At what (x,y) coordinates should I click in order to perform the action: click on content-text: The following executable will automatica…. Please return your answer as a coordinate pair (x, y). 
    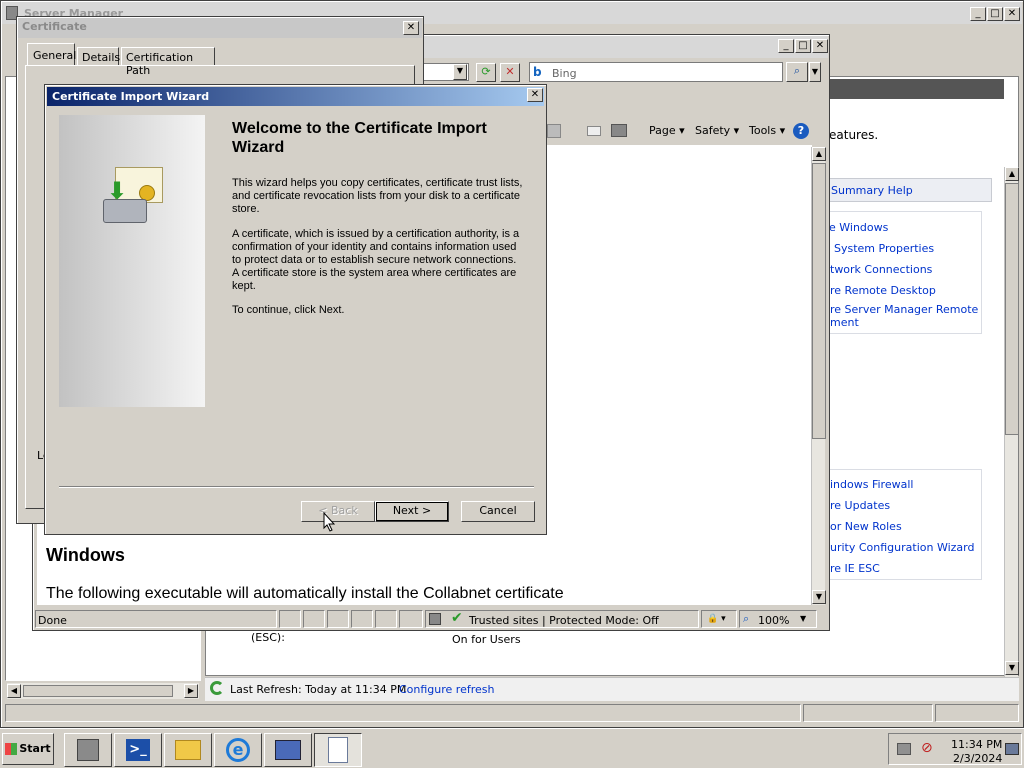
    Looking at the image, I should click on (305, 593).